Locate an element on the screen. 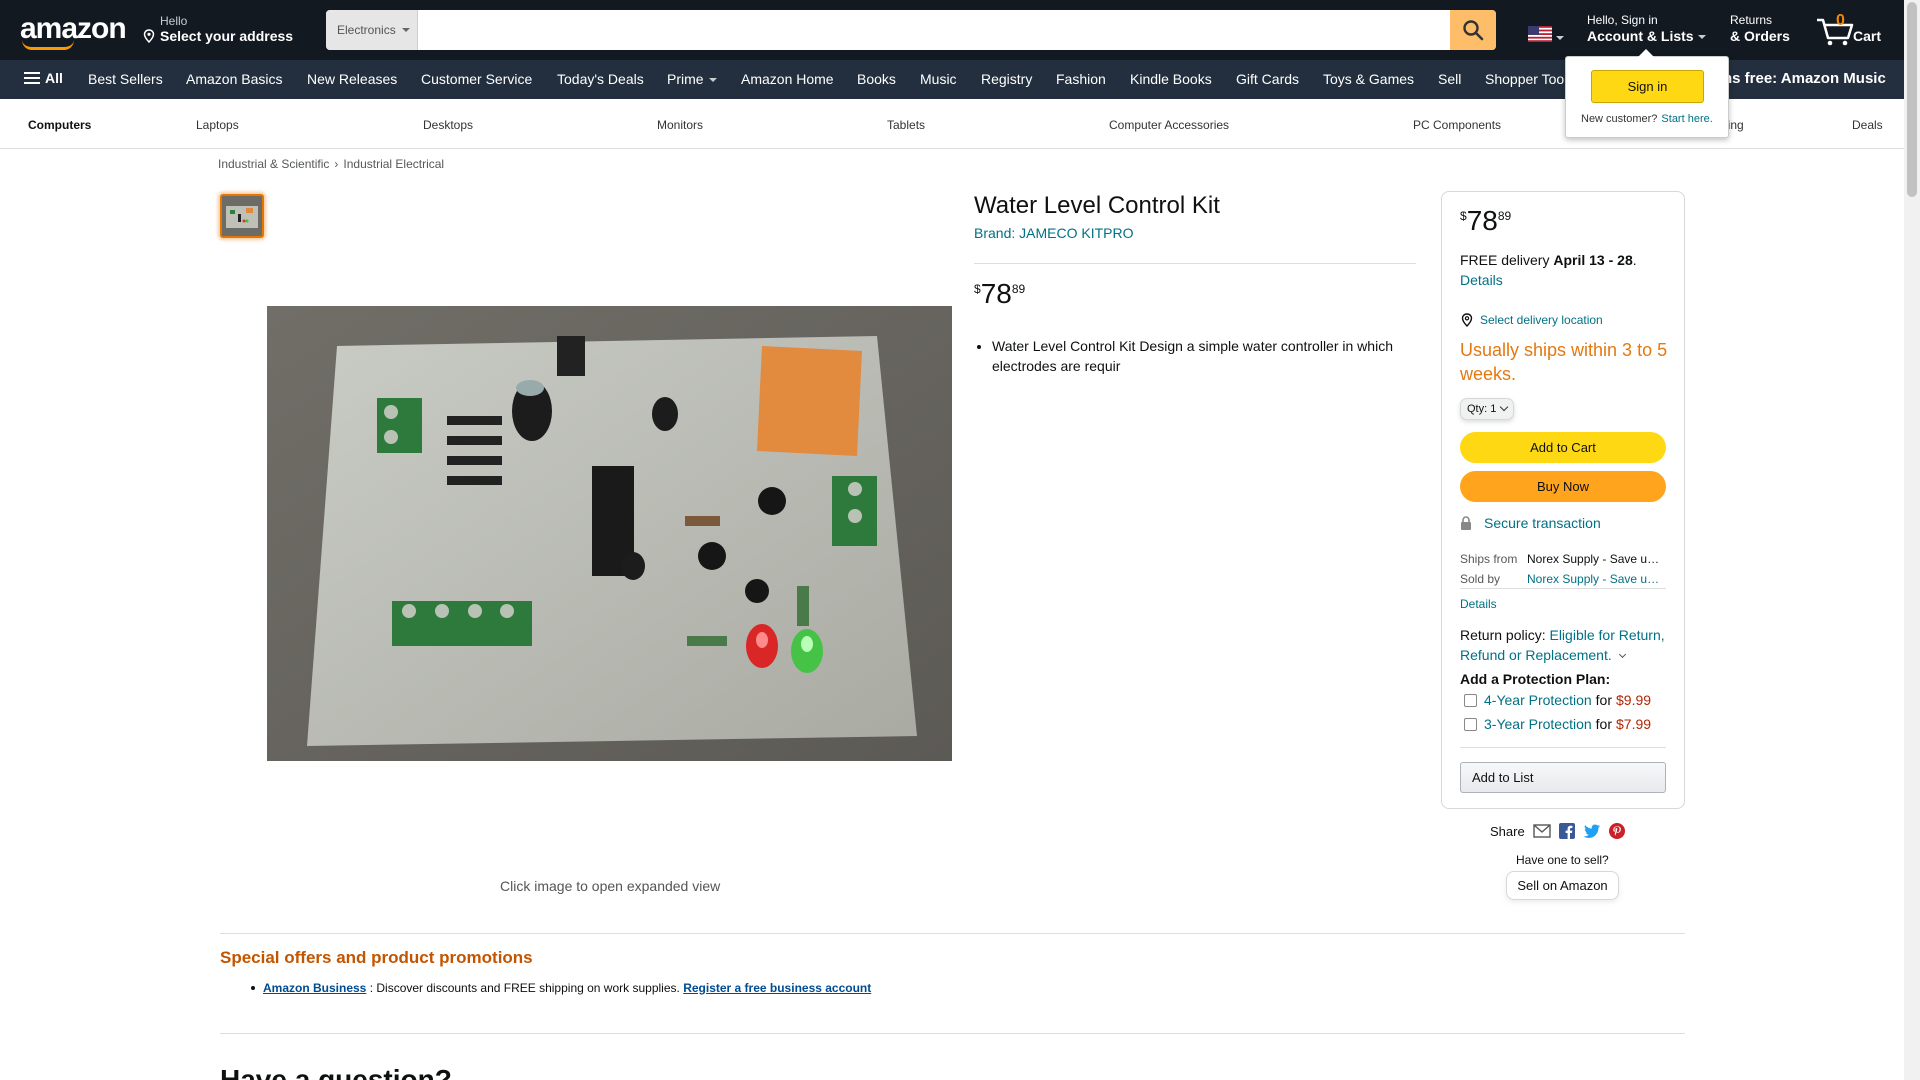  divider is located at coordinates (952, 933).